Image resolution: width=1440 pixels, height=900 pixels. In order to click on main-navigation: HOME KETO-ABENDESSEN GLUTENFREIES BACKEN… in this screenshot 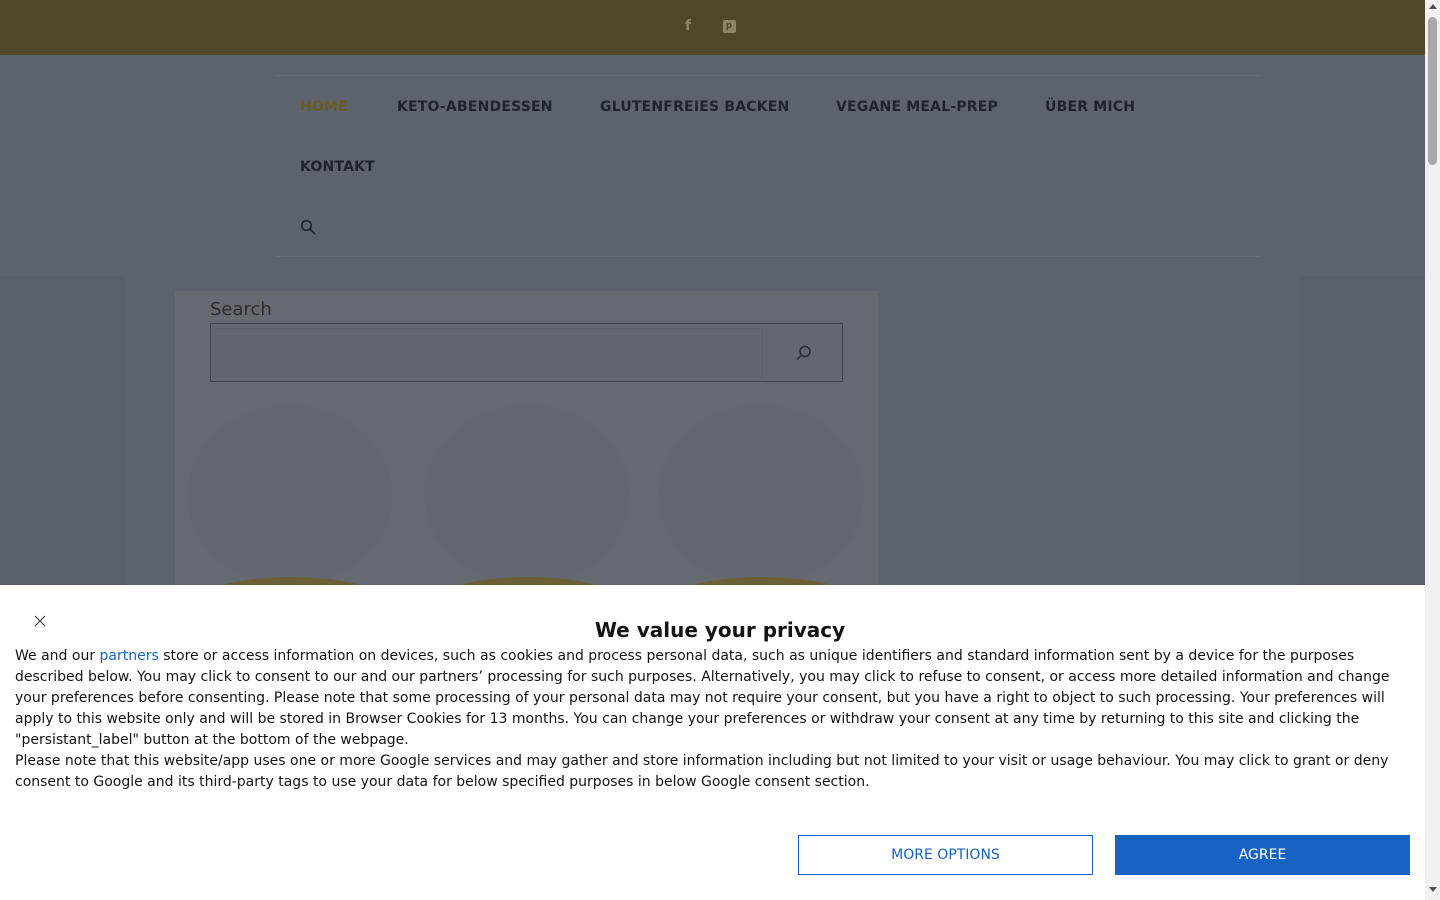, I will do `click(768, 166)`.